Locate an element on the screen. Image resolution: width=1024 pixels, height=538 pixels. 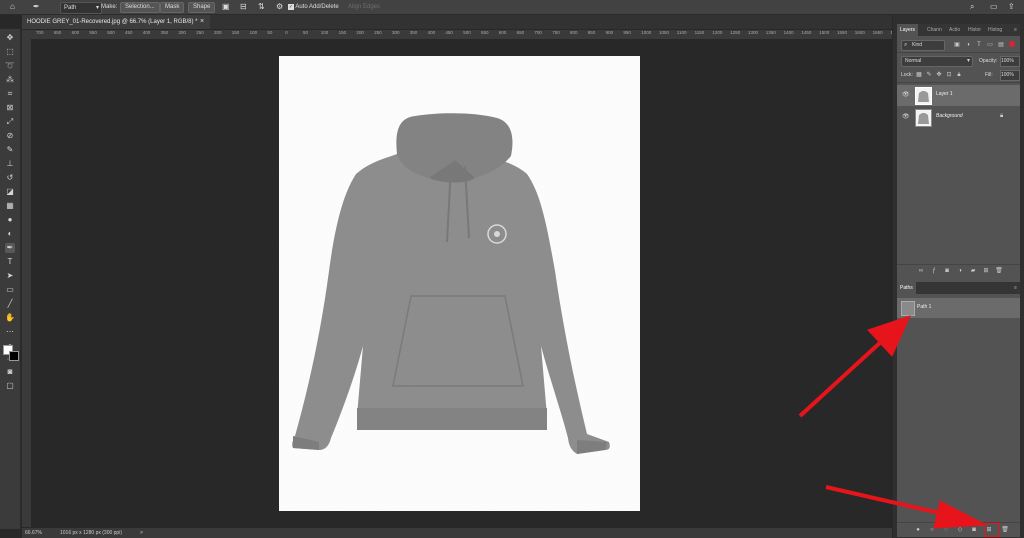
annotation-overlay is located at coordinates (893, 422).